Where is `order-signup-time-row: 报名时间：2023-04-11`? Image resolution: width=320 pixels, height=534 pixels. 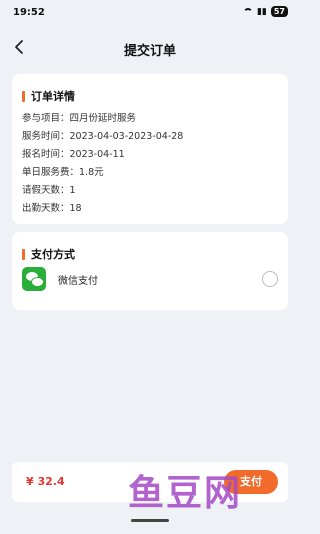
order-signup-time-row: 报名时间：2023-04-11 is located at coordinates (73, 154).